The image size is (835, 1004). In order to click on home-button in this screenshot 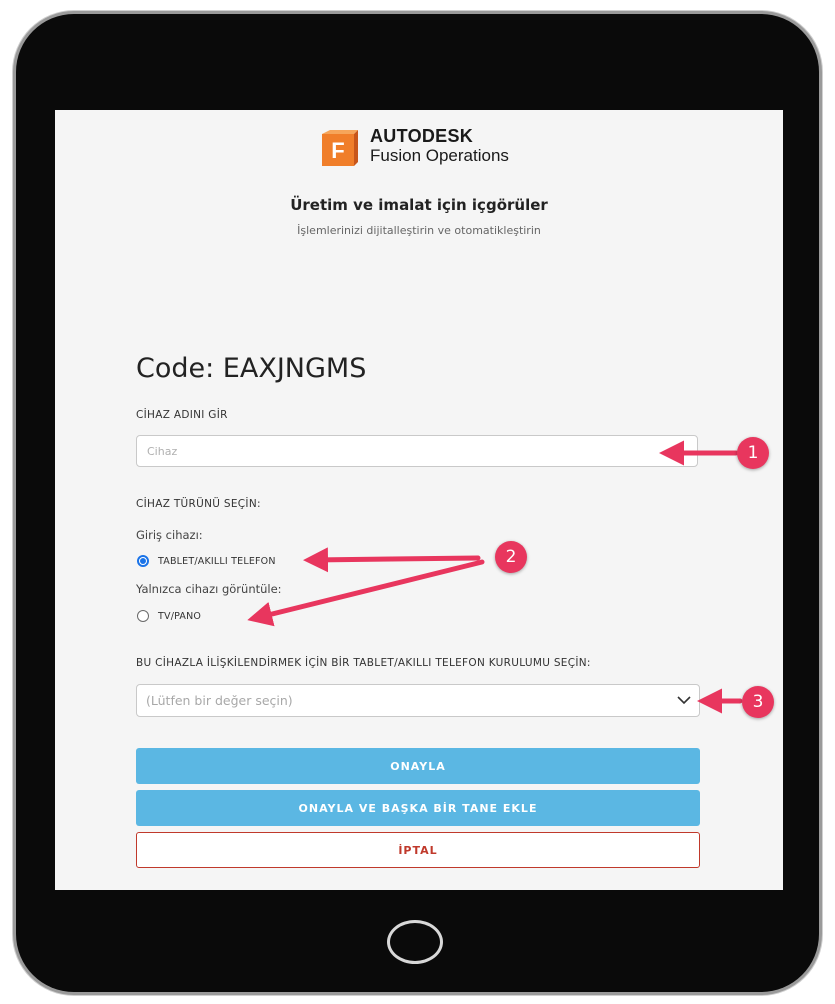, I will do `click(415, 942)`.